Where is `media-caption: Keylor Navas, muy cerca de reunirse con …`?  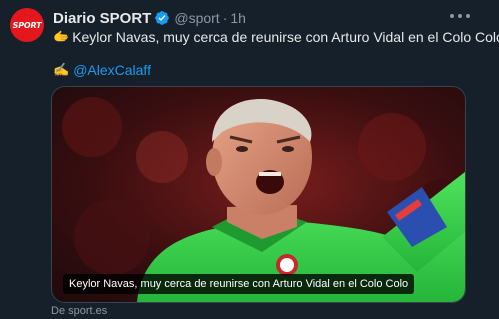
media-caption: Keylor Navas, muy cerca de reunirse con … is located at coordinates (239, 284).